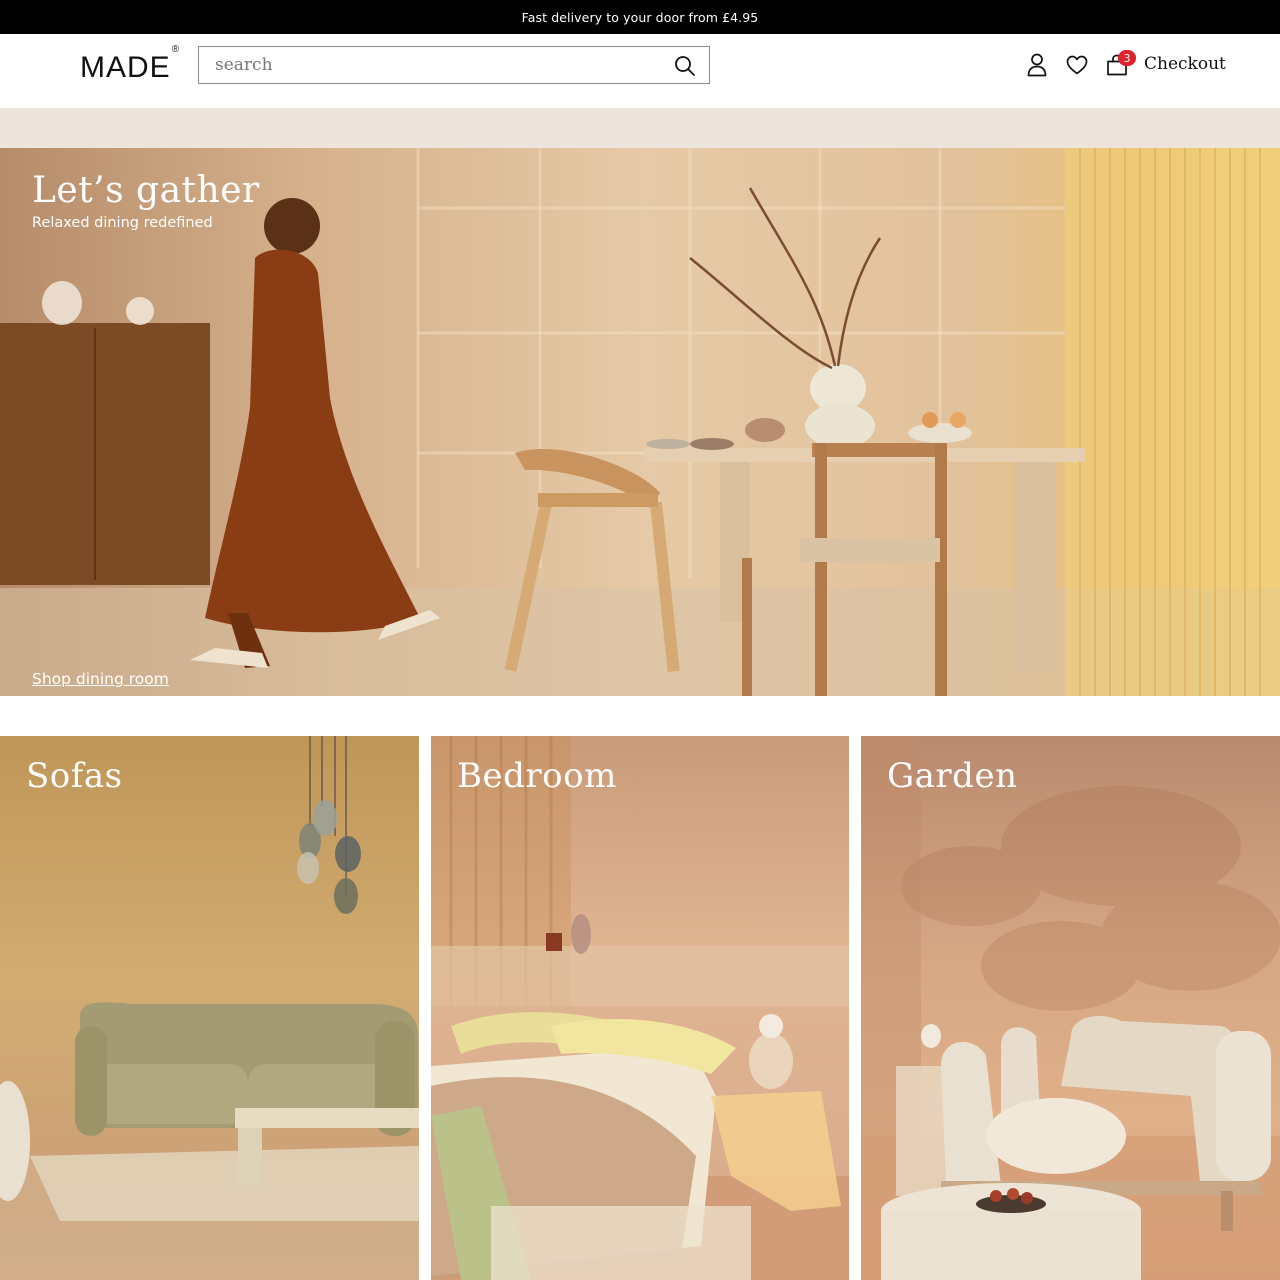  What do you see at coordinates (176, 49) in the screenshot?
I see `registered-mark: ®` at bounding box center [176, 49].